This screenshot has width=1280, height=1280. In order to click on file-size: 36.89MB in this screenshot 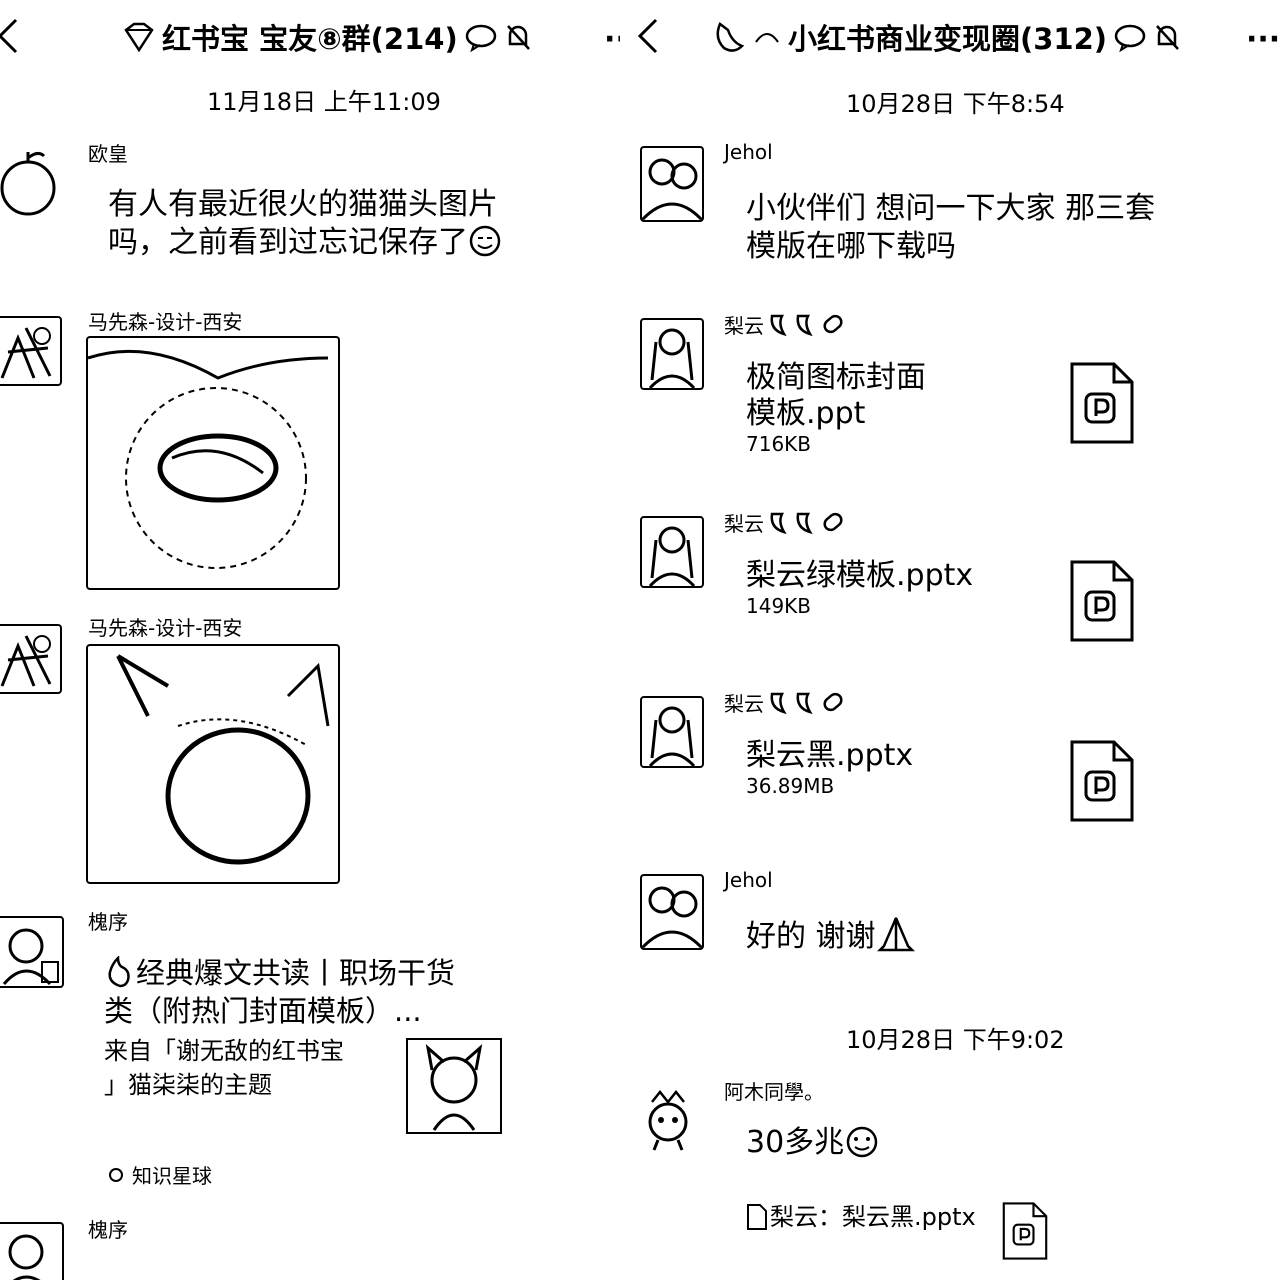, I will do `click(790, 786)`.